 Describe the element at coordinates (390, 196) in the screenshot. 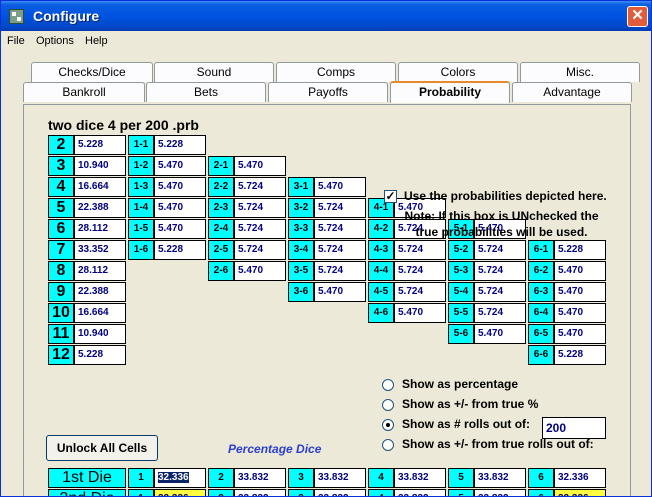

I see `use-probabilities-checkbox: ✓` at that location.